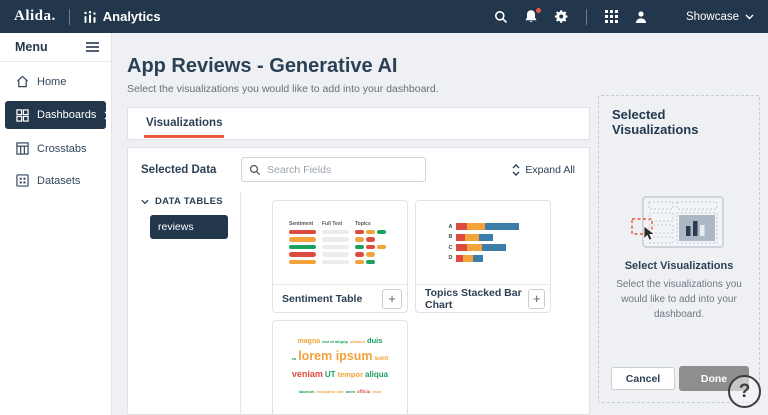 This screenshot has height=415, width=768. I want to click on thumb-stacked-bar-chart: ABCD, so click(483, 242).